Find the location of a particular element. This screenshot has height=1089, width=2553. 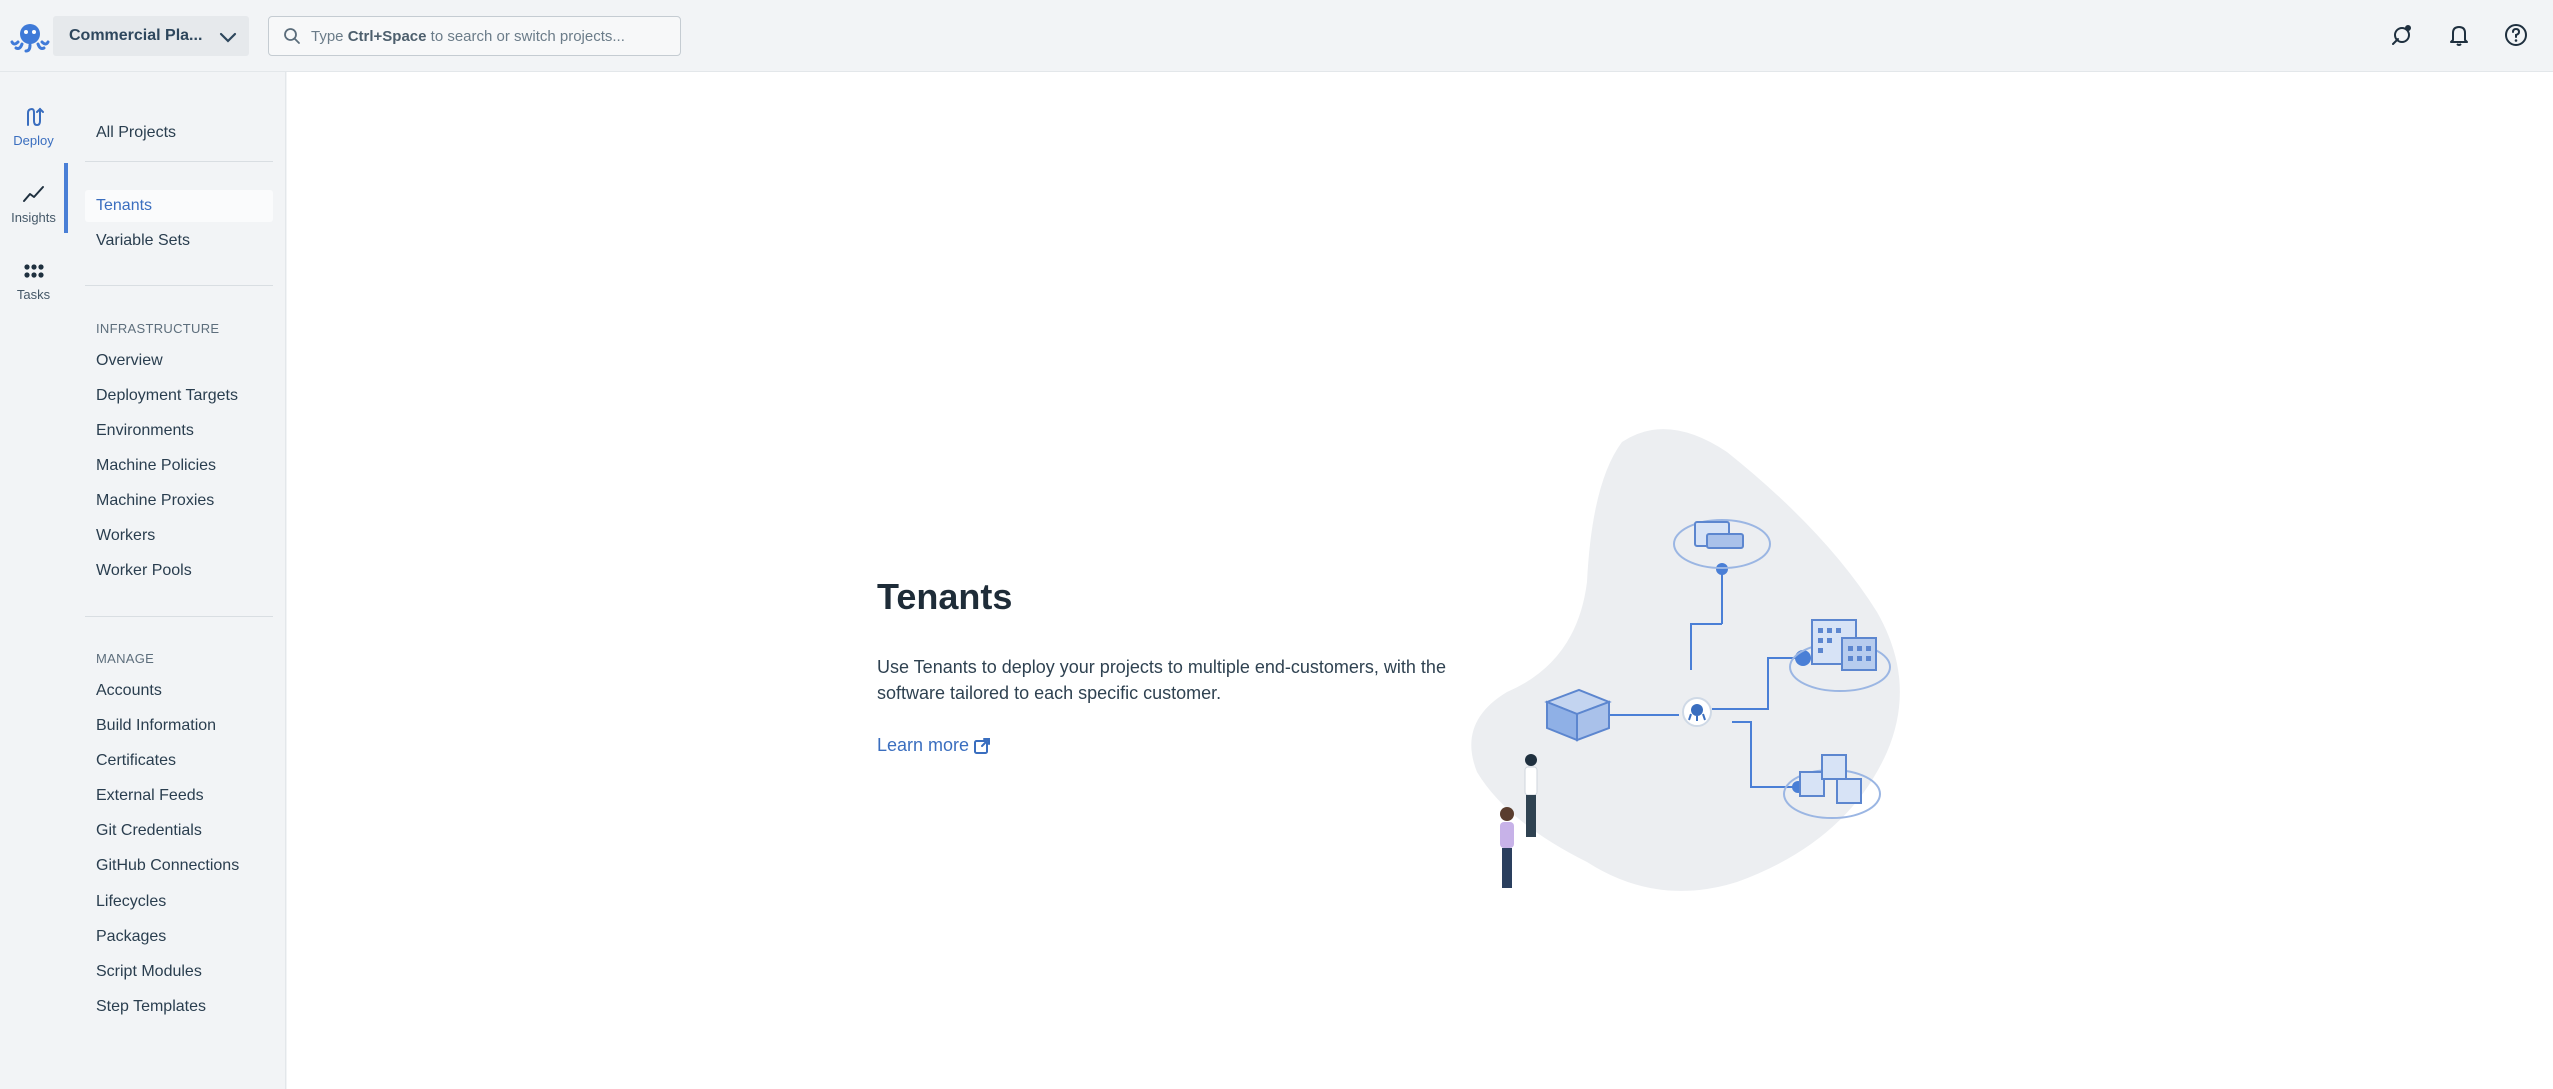

sidebar-item-accounts: Accounts is located at coordinates (179, 691).